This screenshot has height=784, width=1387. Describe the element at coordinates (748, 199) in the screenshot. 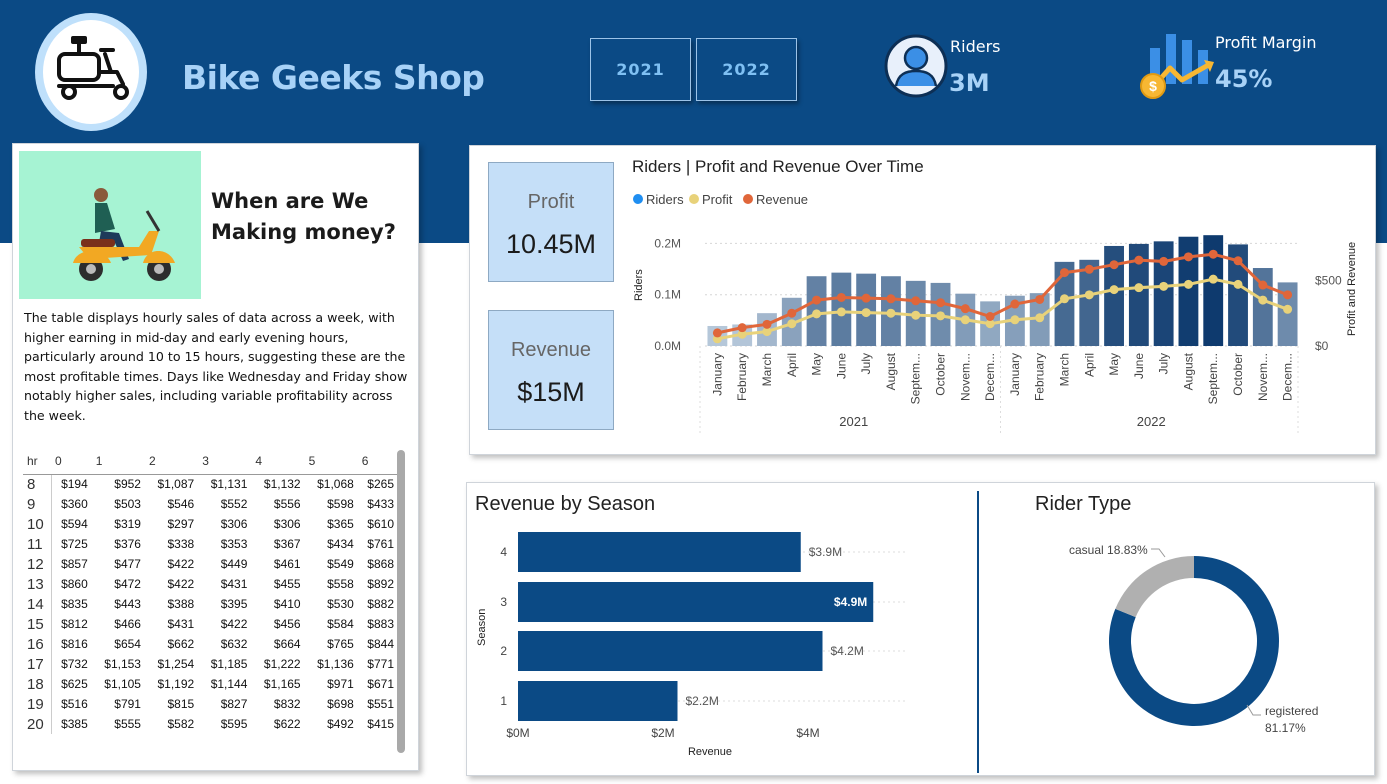

I see `legend-marker-revenue` at that location.